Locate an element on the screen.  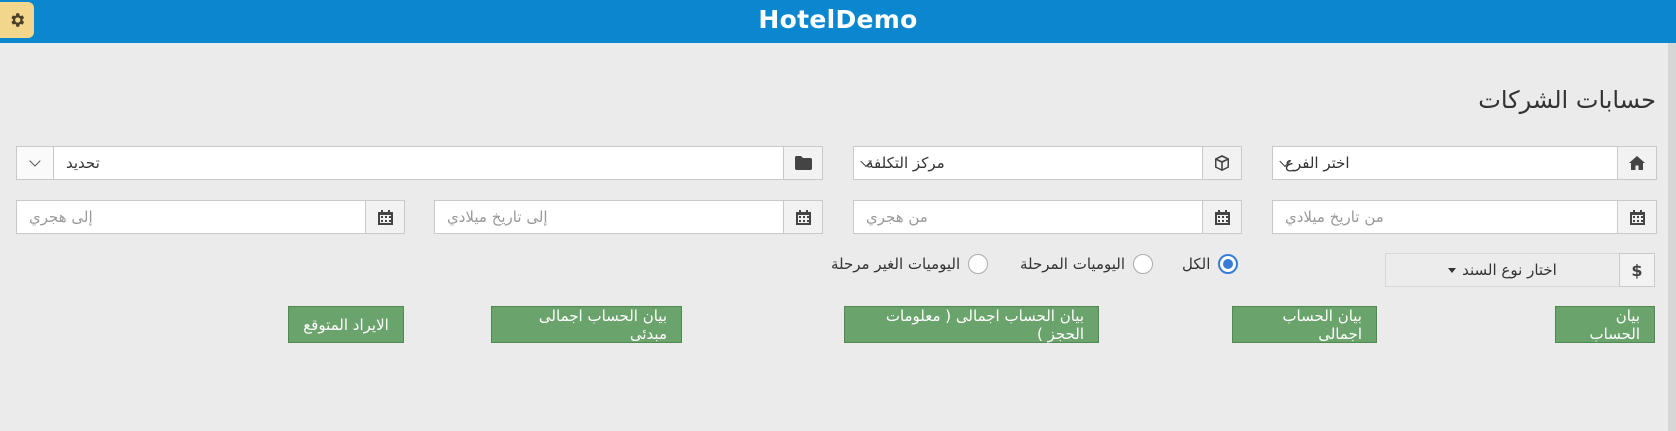
to-hijri-date-input: إلى هجري is located at coordinates (191, 217).